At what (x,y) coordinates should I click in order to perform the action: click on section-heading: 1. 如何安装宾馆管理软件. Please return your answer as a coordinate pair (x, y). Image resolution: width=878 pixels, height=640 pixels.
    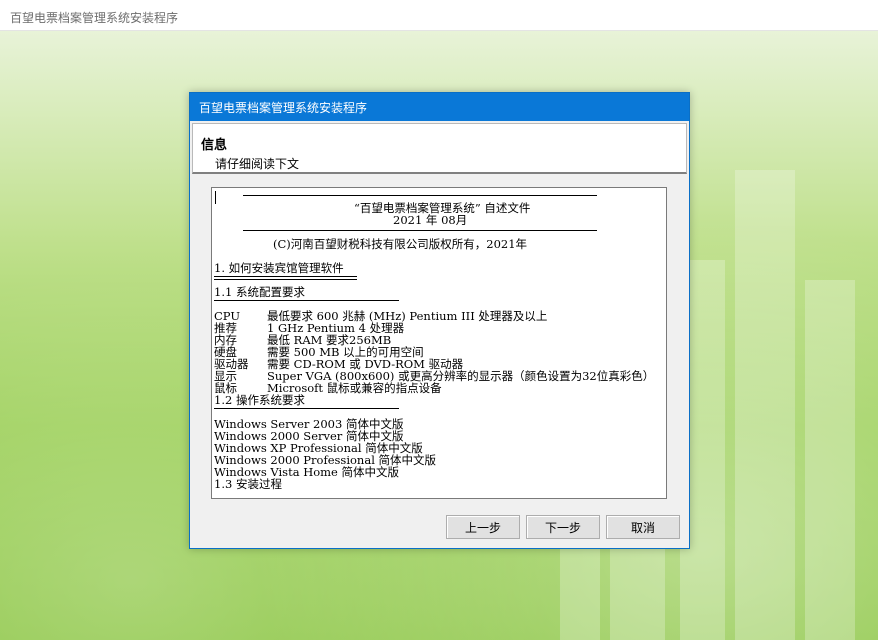
    Looking at the image, I should click on (279, 268).